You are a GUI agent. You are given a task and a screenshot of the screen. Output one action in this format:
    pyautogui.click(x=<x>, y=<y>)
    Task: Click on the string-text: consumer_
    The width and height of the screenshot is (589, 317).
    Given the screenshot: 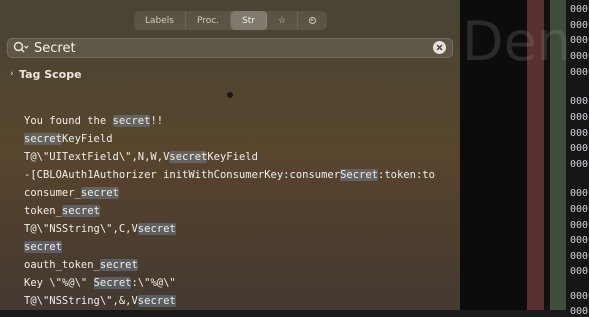 What is the action you would take?
    pyautogui.click(x=52, y=193)
    